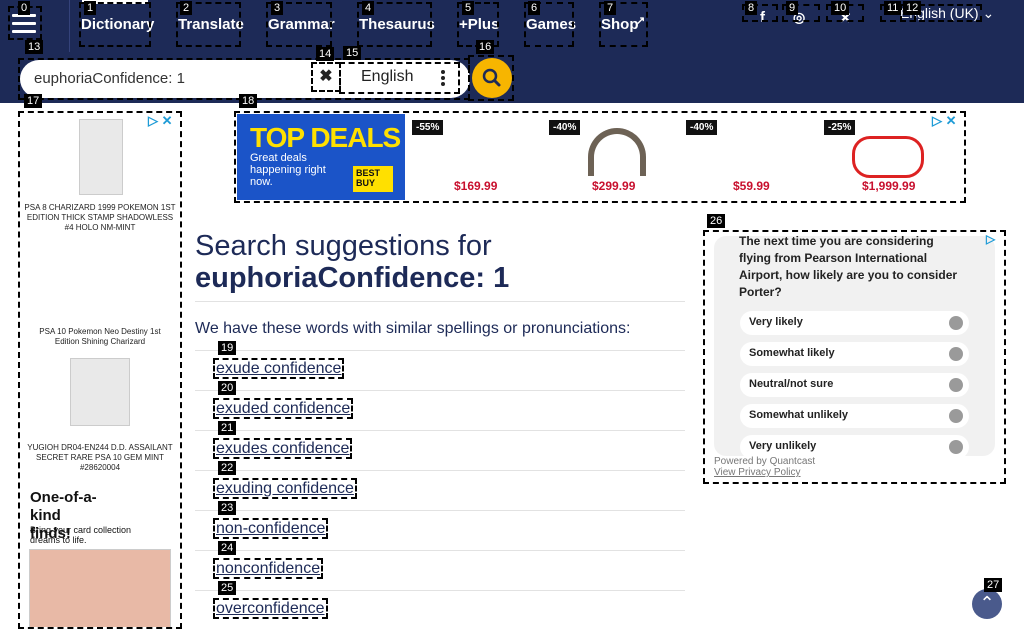  What do you see at coordinates (534, 8) in the screenshot?
I see `marker-label: 6` at bounding box center [534, 8].